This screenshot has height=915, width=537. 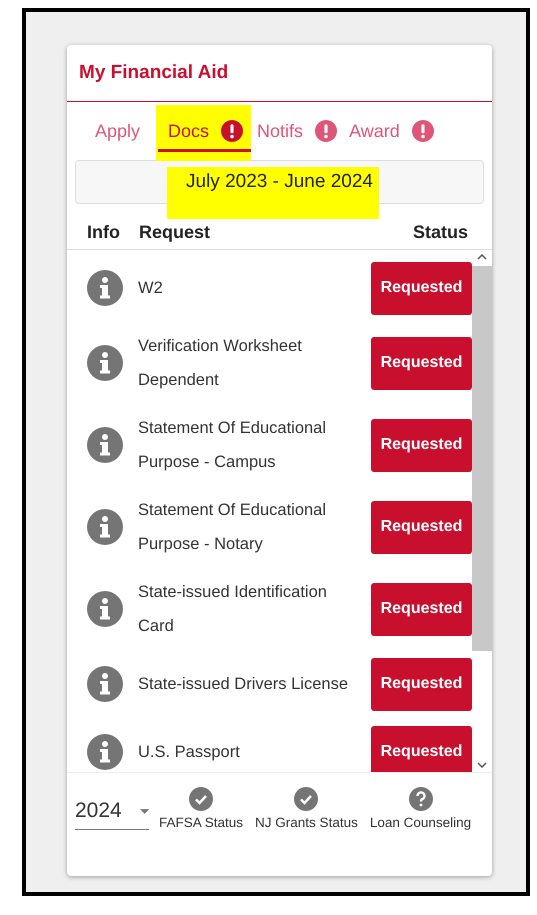 I want to click on tab: Apply, so click(x=123, y=134).